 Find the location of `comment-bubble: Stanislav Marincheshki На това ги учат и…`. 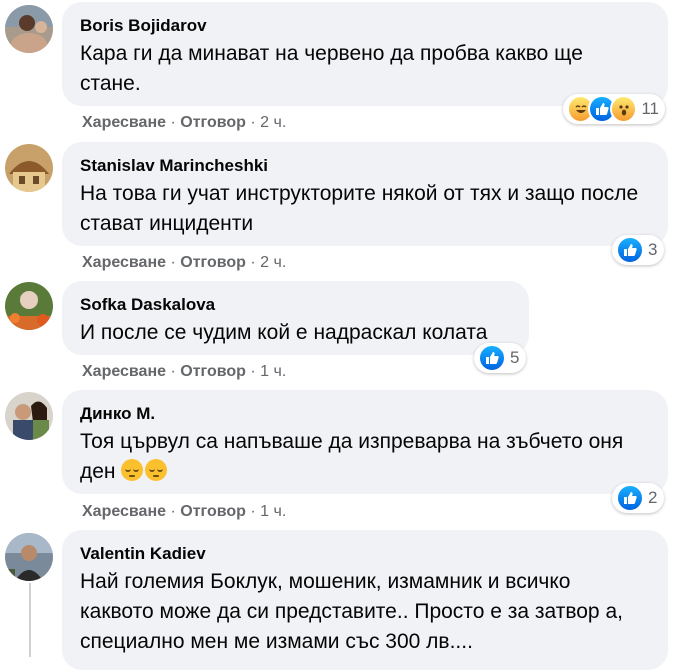

comment-bubble: Stanislav Marincheshki На това ги учат и… is located at coordinates (365, 194).